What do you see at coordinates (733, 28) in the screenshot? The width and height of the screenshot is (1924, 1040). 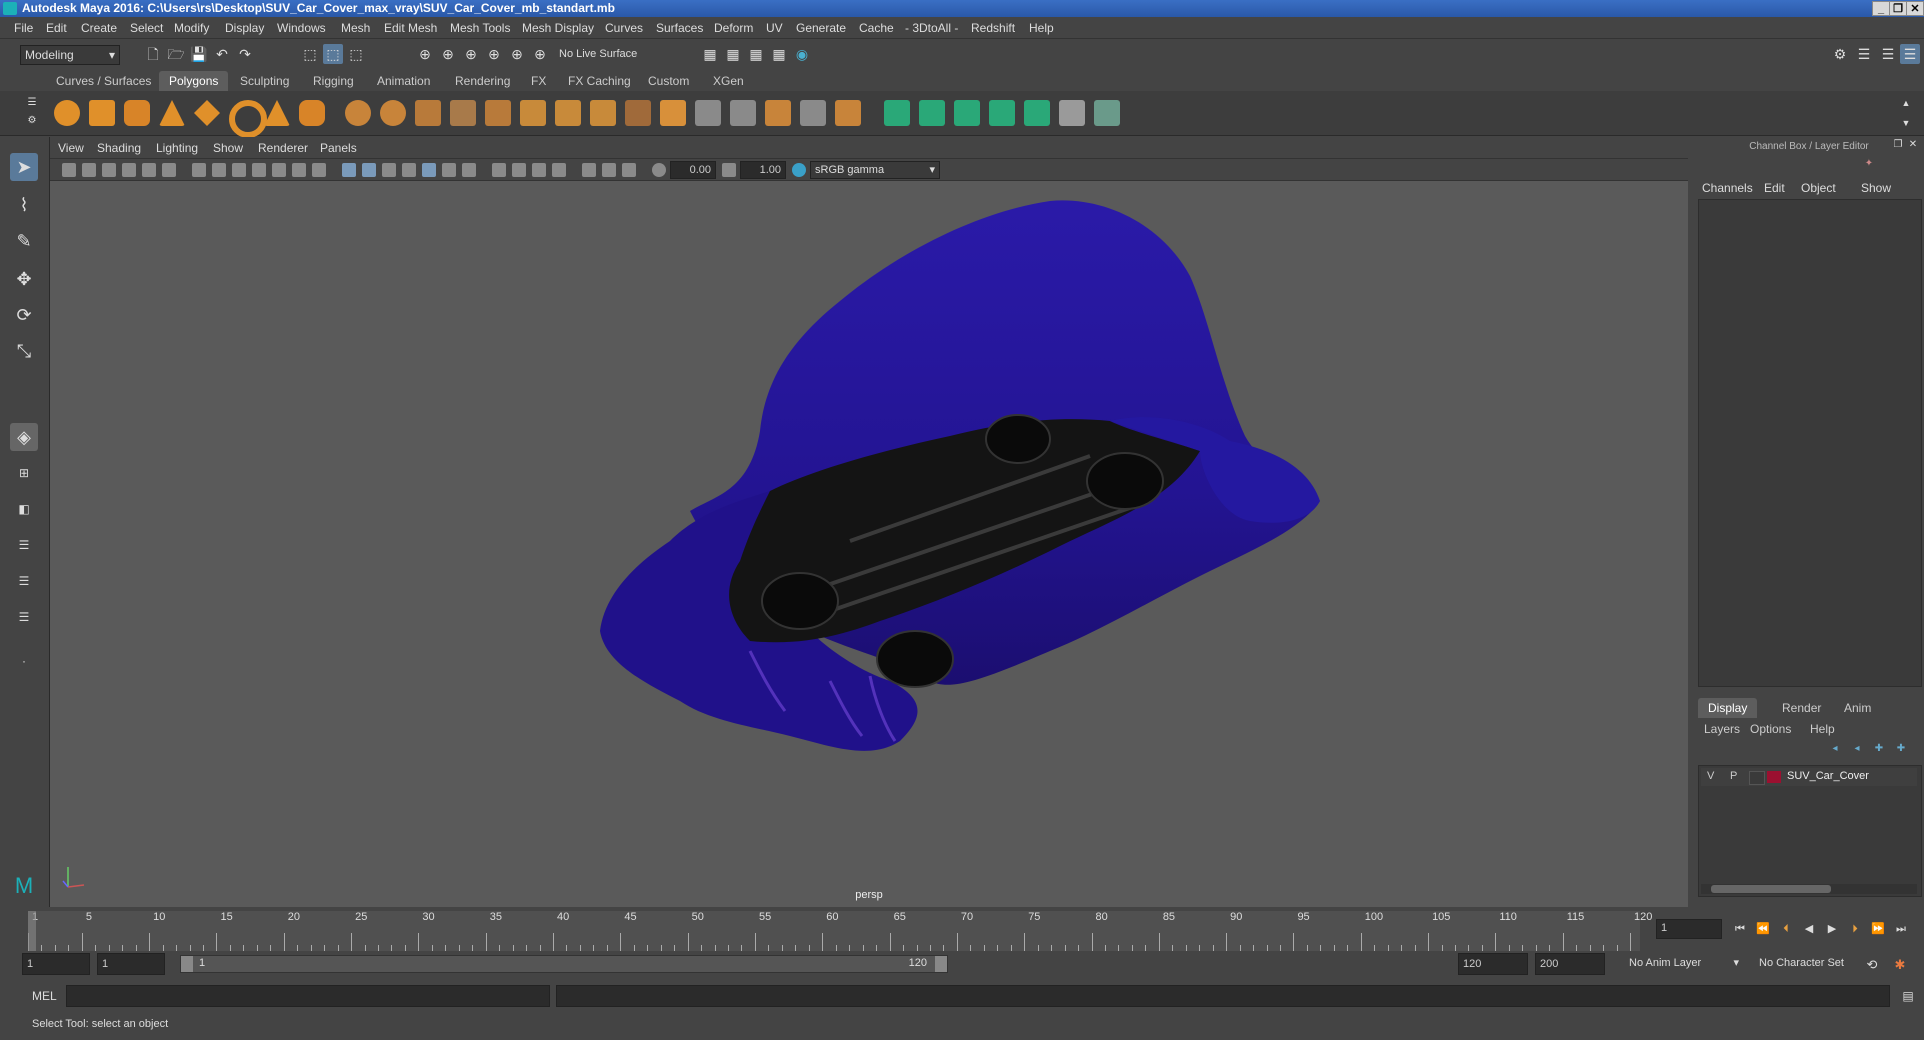 I see `menu-deform: Deform` at bounding box center [733, 28].